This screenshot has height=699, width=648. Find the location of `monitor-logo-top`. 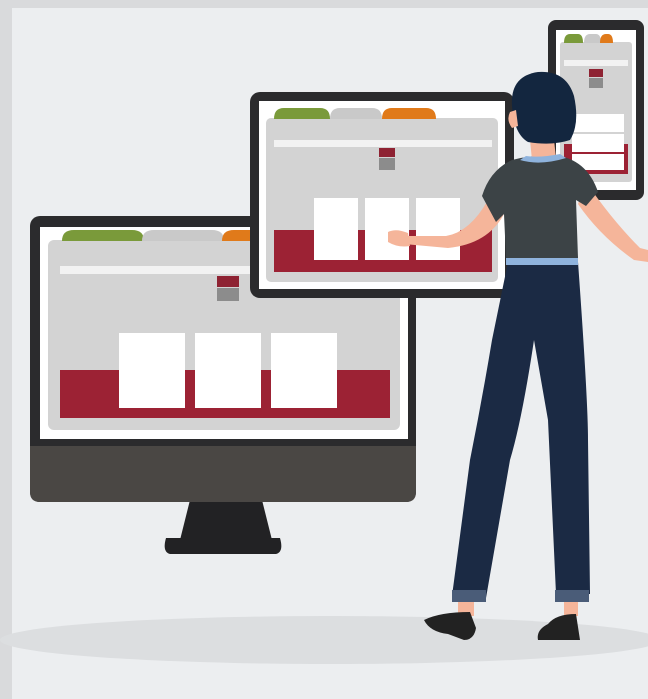

monitor-logo-top is located at coordinates (228, 281).